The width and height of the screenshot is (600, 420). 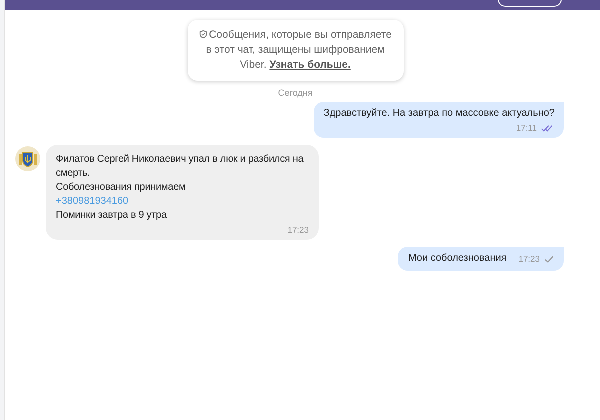 What do you see at coordinates (121, 188) in the screenshot?
I see `message-text: Соболезнования принимаем` at bounding box center [121, 188].